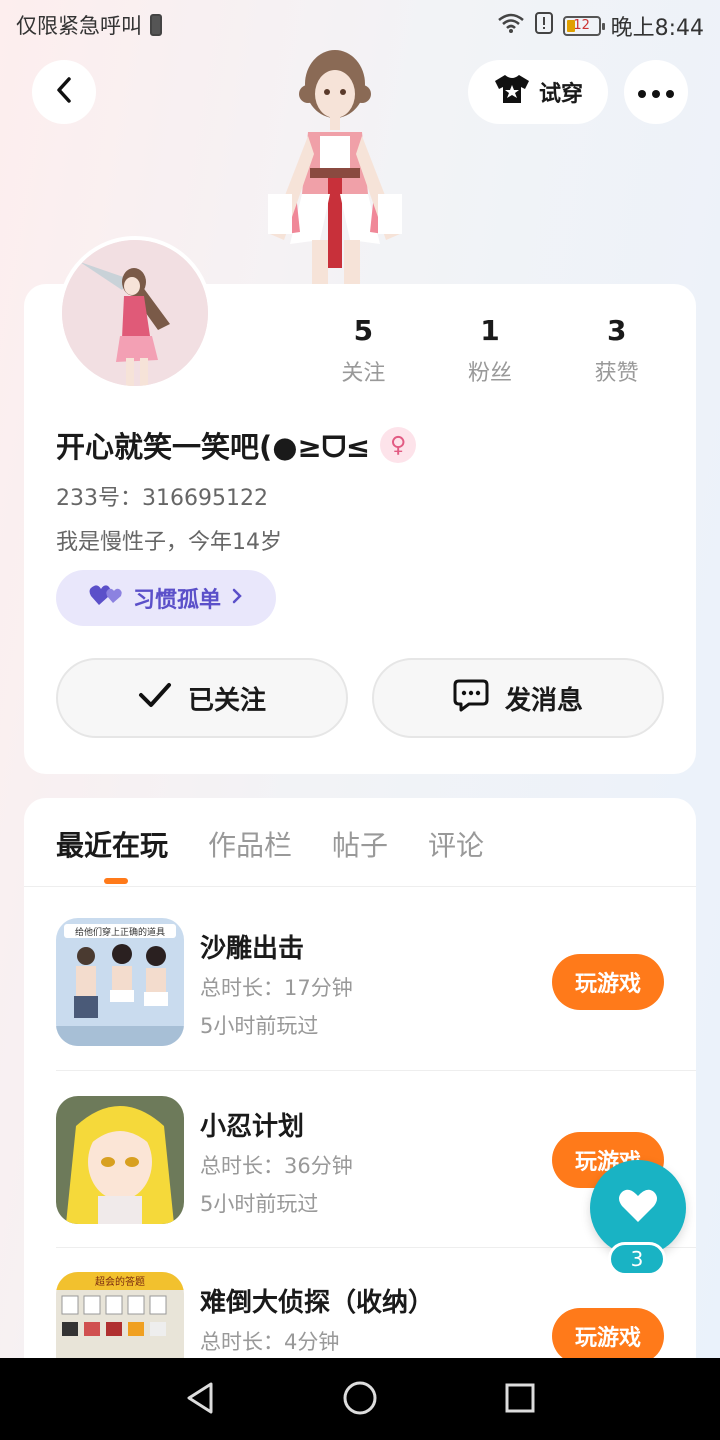  I want to click on tag-label: 习惯孤单, so click(176, 600).